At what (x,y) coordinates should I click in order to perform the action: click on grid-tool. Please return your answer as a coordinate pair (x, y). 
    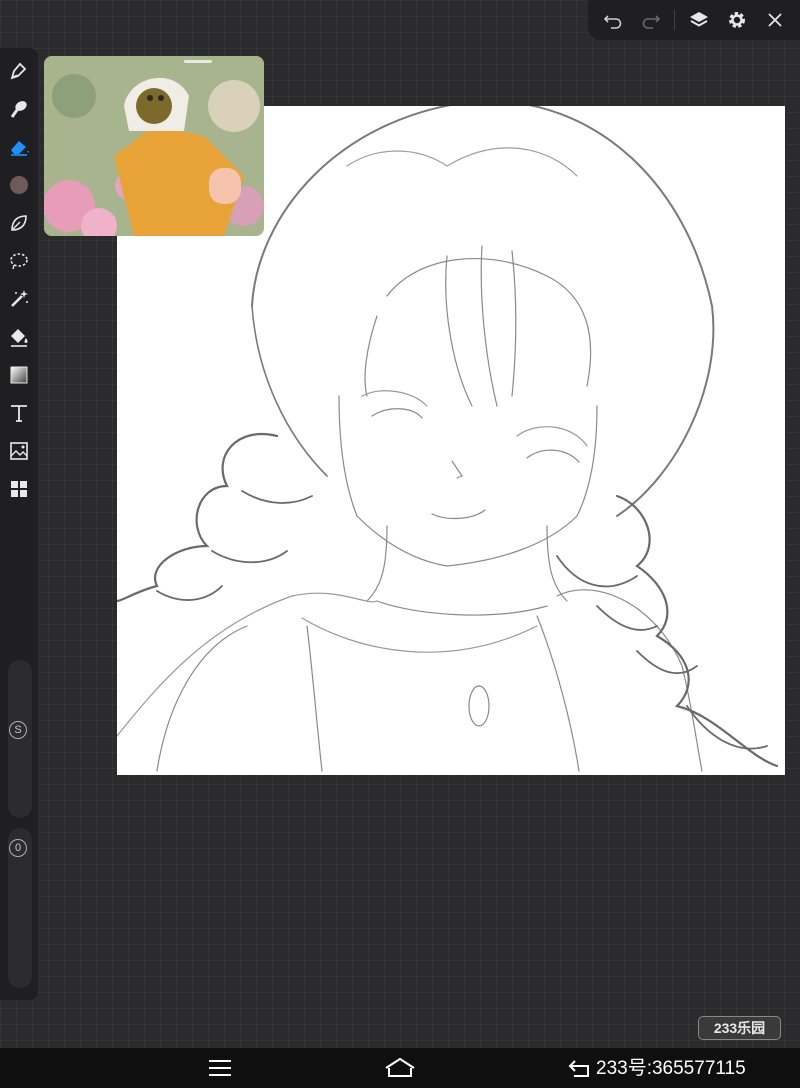
    Looking at the image, I should click on (19, 489).